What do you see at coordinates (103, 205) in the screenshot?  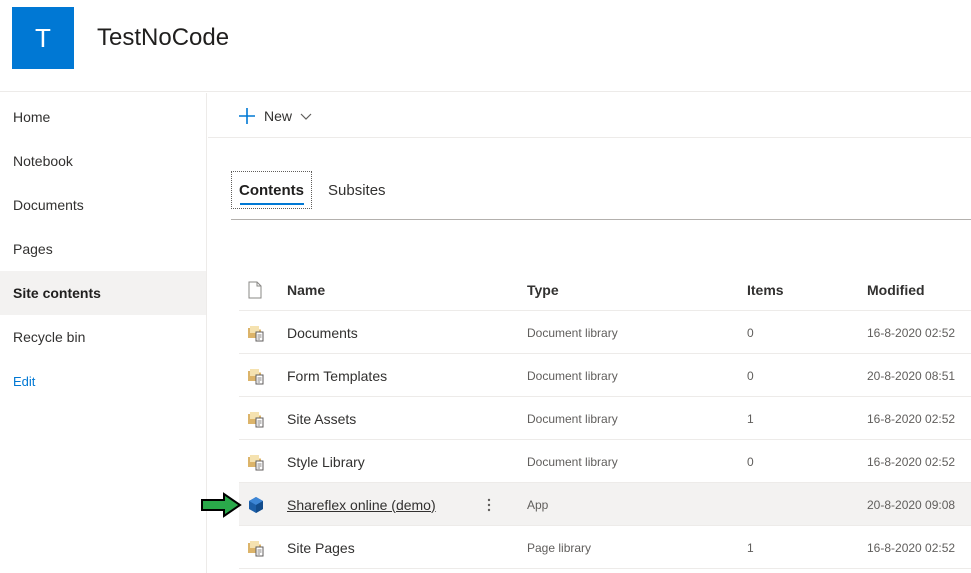 I see `nav-item-documents: Documents` at bounding box center [103, 205].